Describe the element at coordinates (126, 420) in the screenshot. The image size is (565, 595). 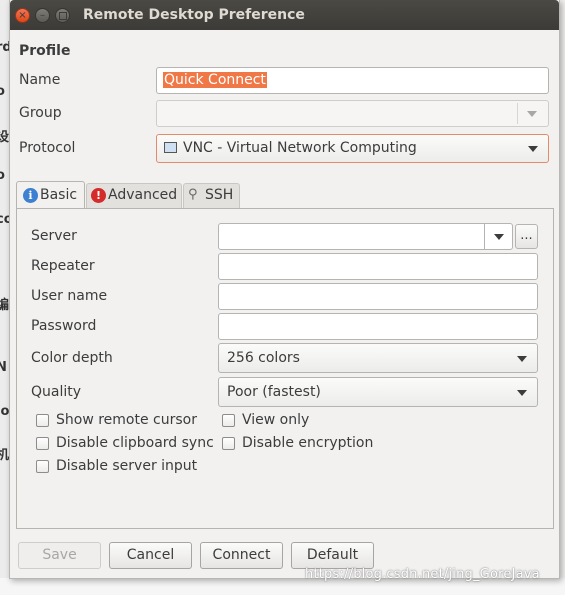
I see `show-remote-cursor-label: Show remote cursor` at that location.